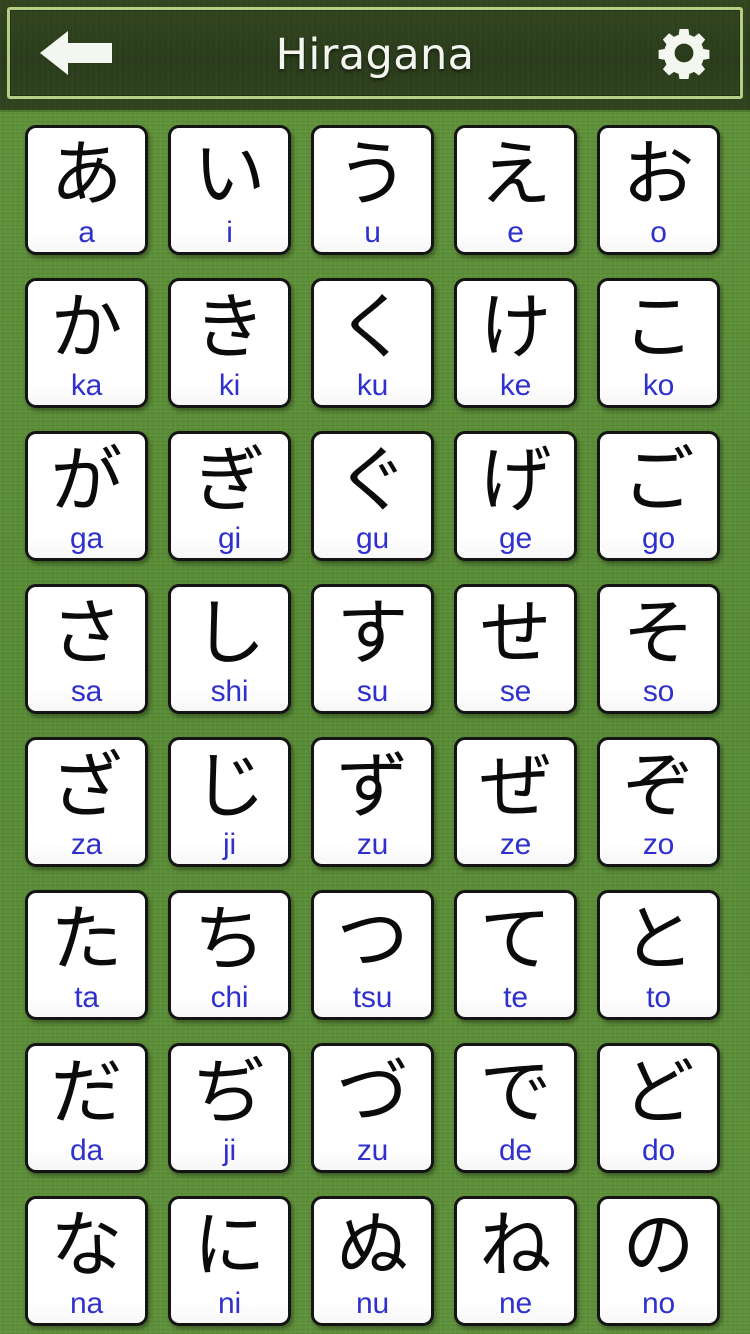 This screenshot has height=1334, width=750. Describe the element at coordinates (229, 1108) in the screenshot. I see `kana-card: ぢ ji` at that location.